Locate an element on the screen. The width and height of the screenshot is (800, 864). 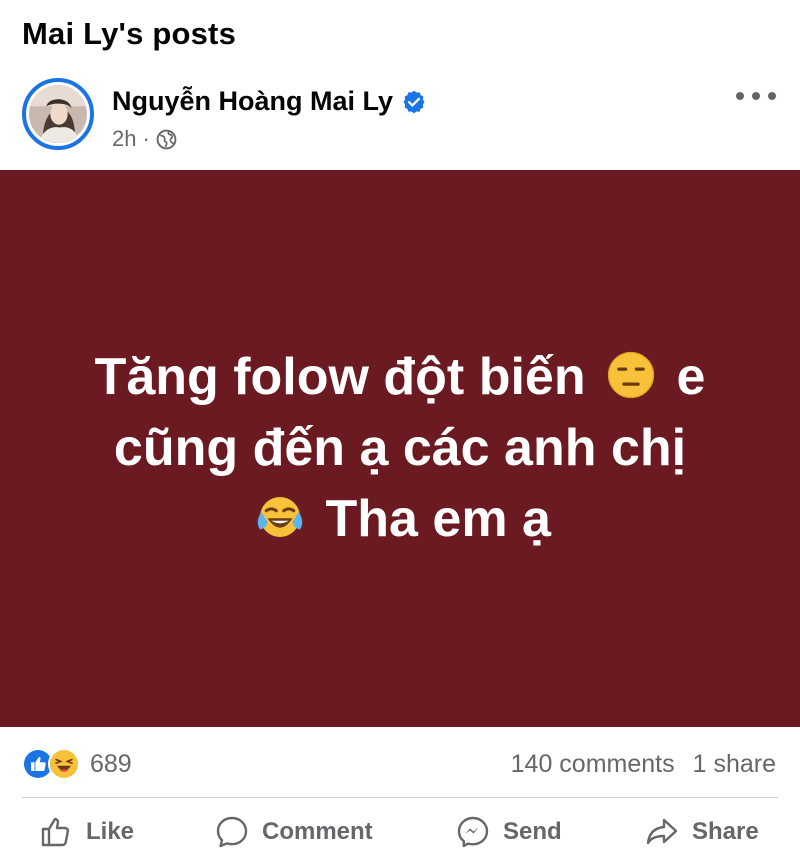
post-time: 2h is located at coordinates (124, 139).